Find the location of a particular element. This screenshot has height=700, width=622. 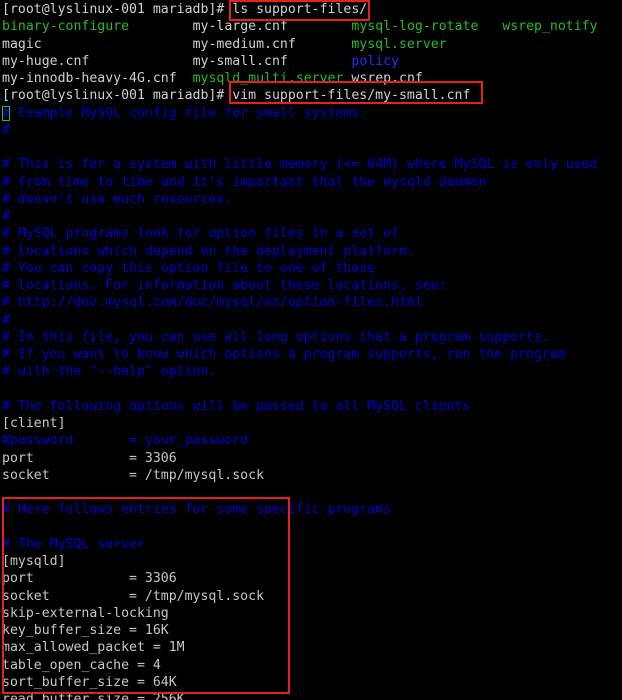

ls-command-text: ls support-files/ is located at coordinates (300, 9).